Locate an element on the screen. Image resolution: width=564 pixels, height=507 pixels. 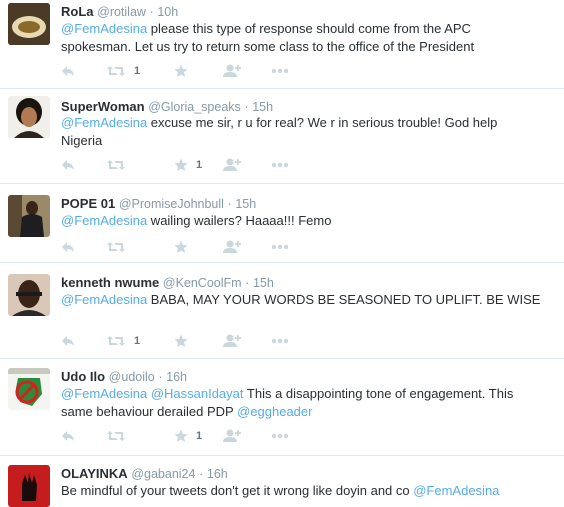
tweet-header: OLAYINKA @gabani24 · 16h is located at coordinates (144, 474).